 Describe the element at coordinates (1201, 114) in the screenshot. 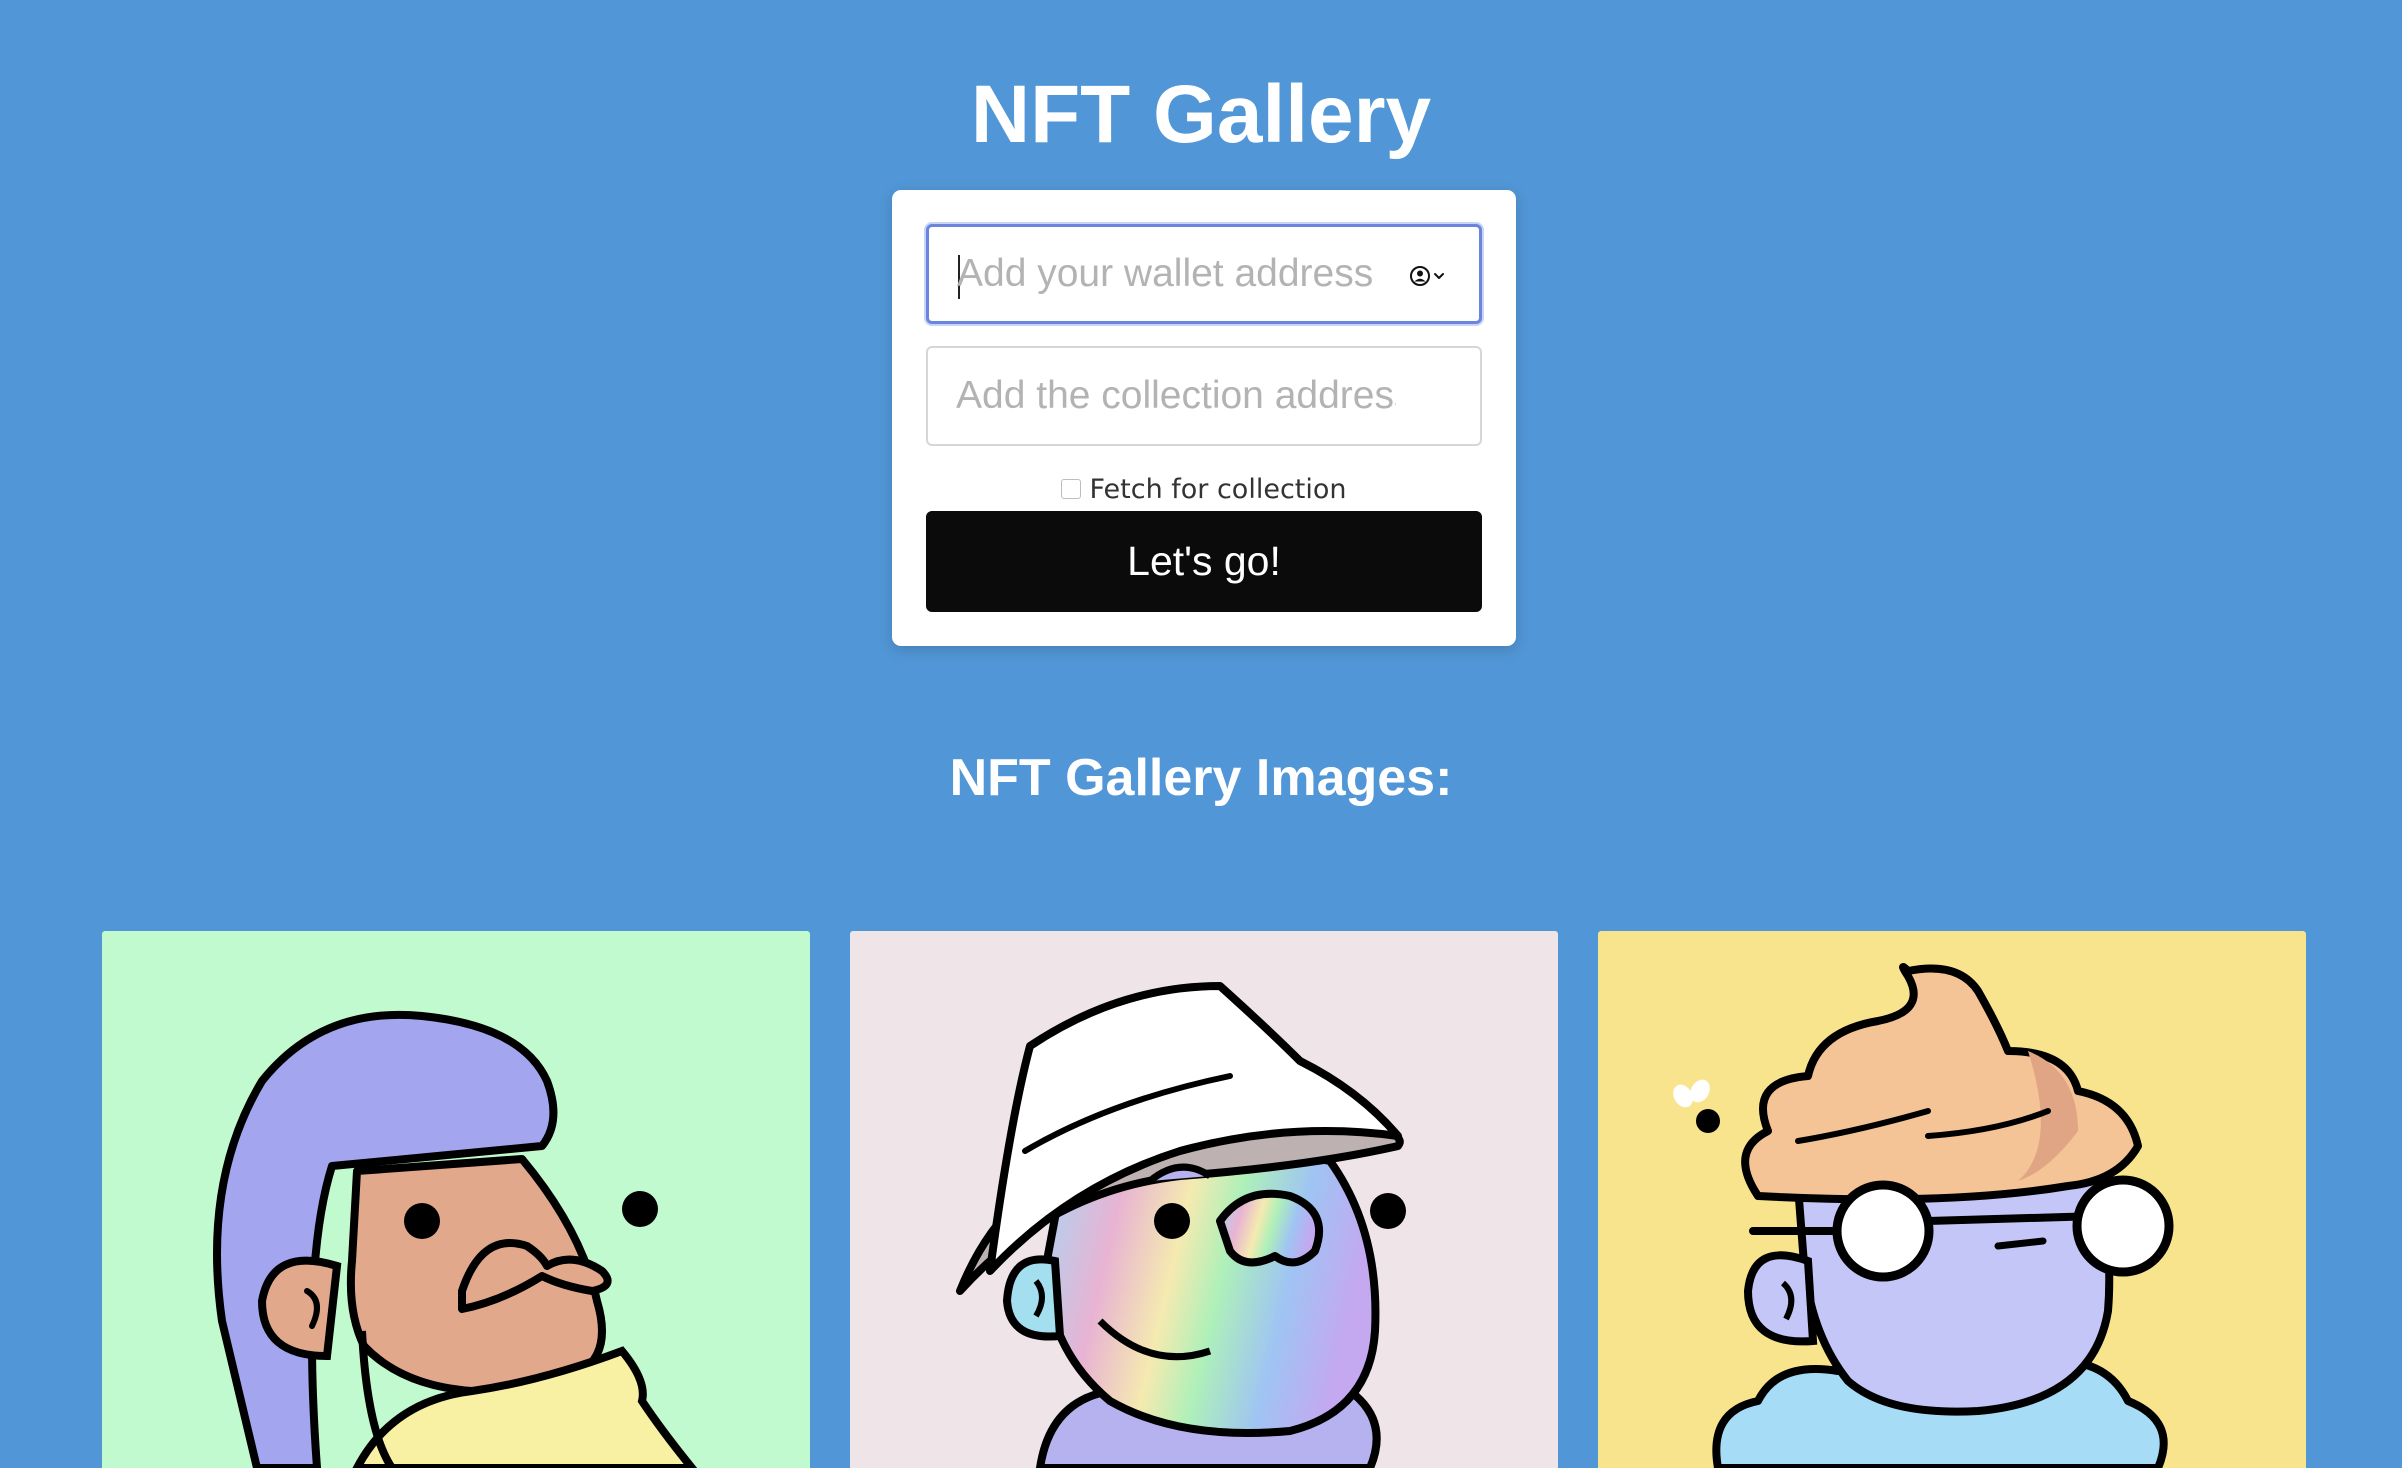

I see `page-title: NFT Gallery` at that location.